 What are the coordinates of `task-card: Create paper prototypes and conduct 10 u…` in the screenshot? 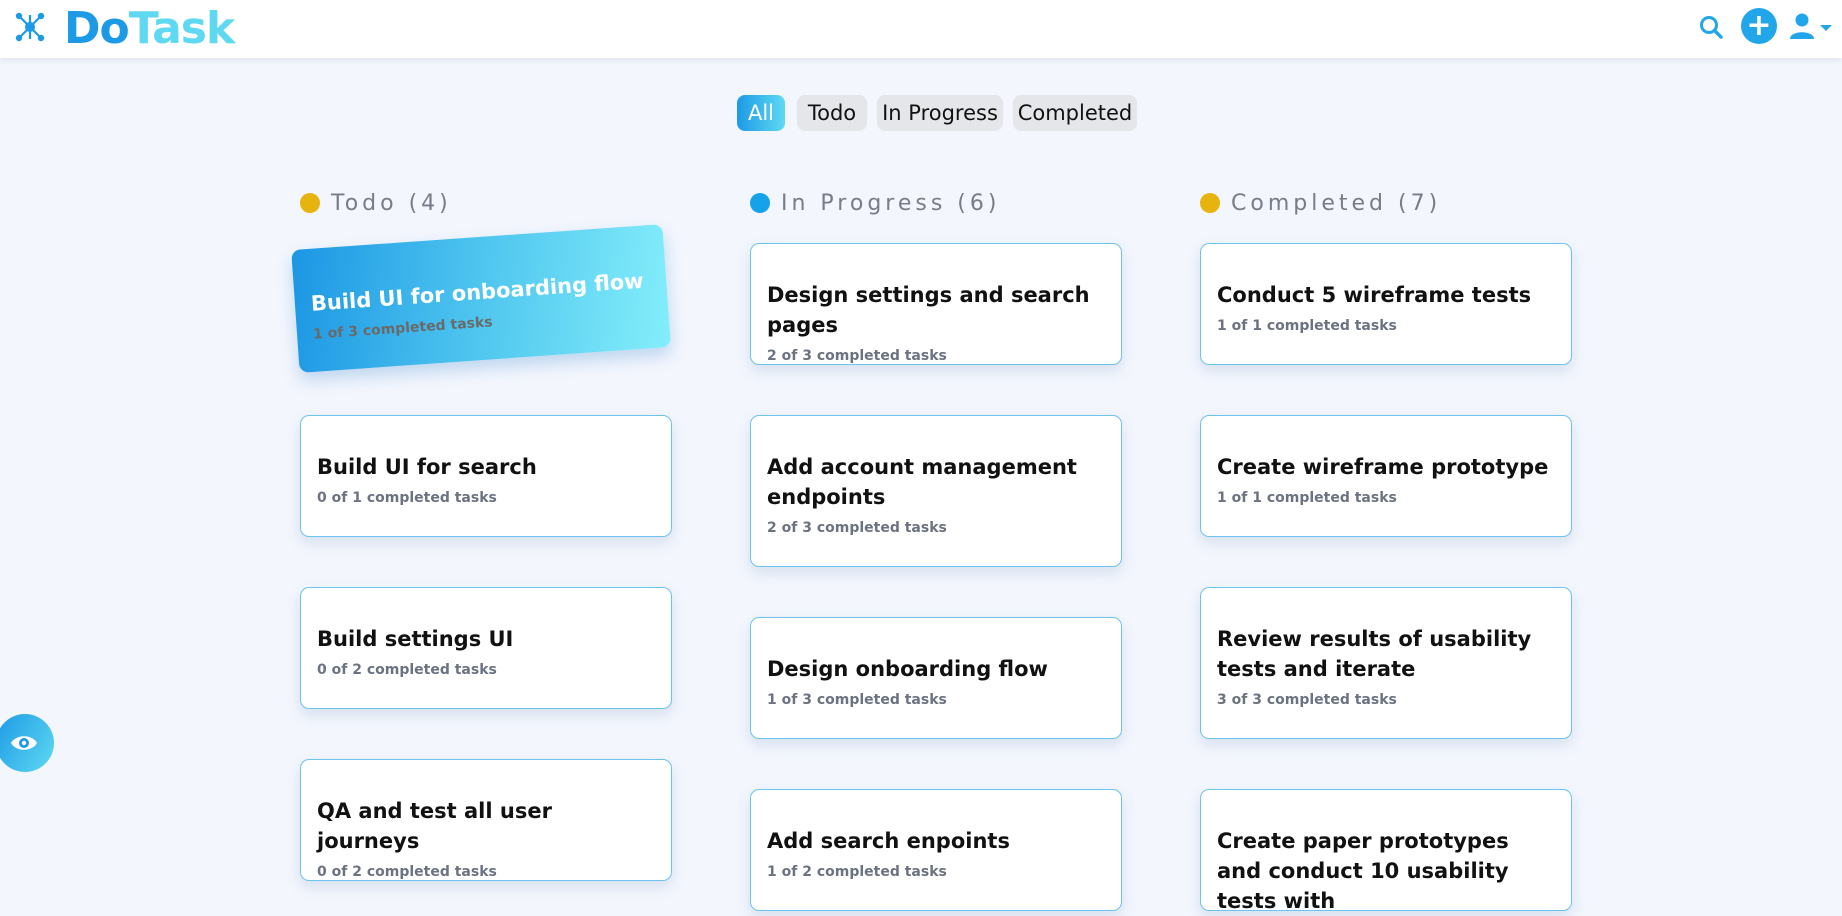 It's located at (1386, 851).